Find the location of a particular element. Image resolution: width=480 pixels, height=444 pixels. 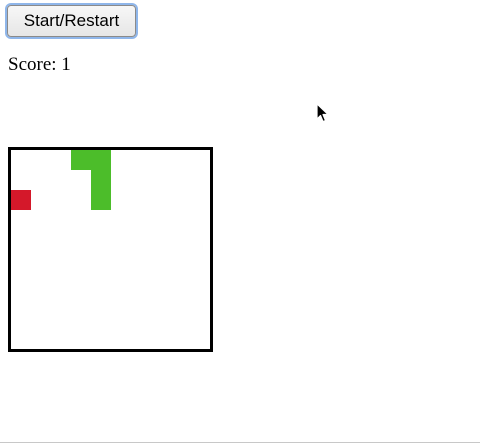

score-label: Score: is located at coordinates (32, 64).